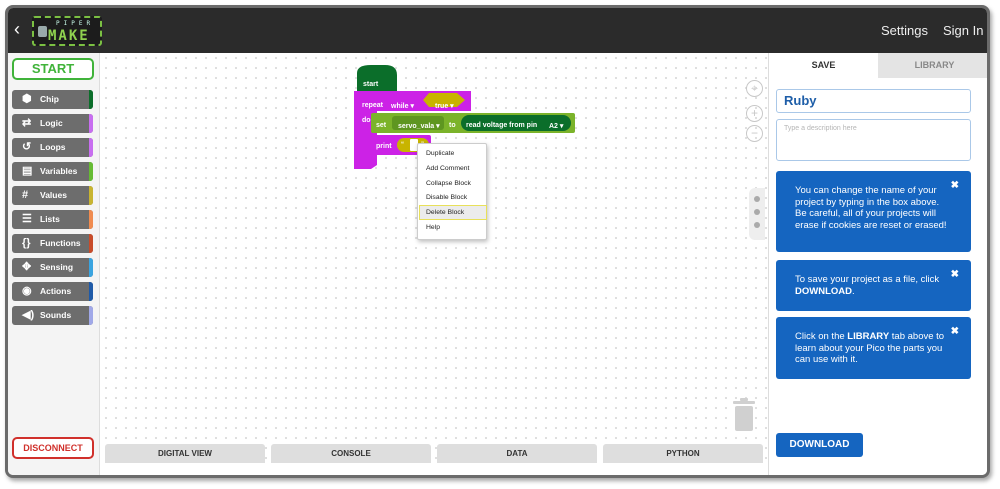 This screenshot has width=1000, height=489. I want to click on pin-label: A2, so click(553, 126).